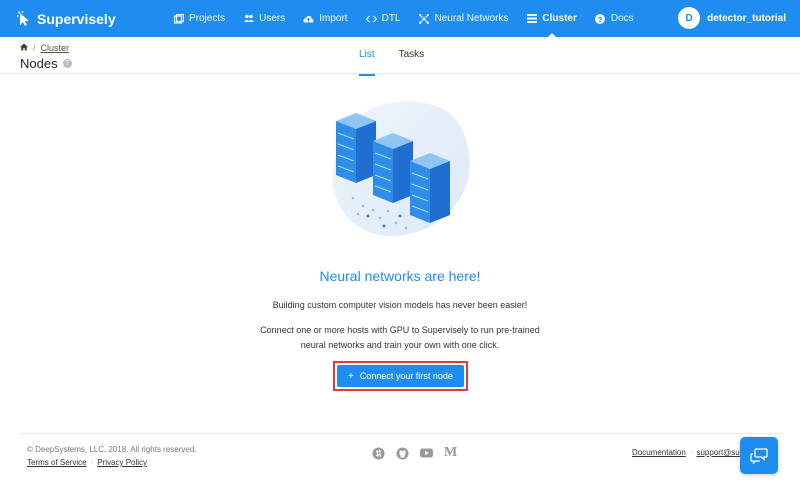 The image size is (800, 498). I want to click on breadcrumb-link-cluster: Cluster, so click(55, 48).